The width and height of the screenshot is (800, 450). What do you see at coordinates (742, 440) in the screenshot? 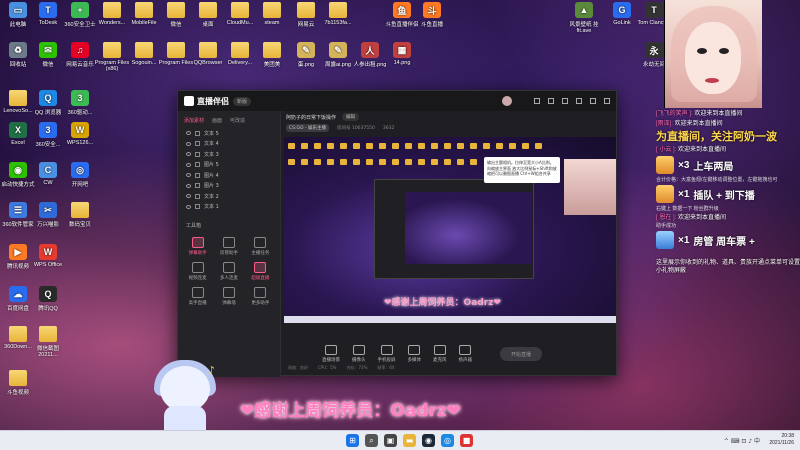
I see `system-tray: ^ ⌨ ⊡ ♪ 中` at bounding box center [742, 440].